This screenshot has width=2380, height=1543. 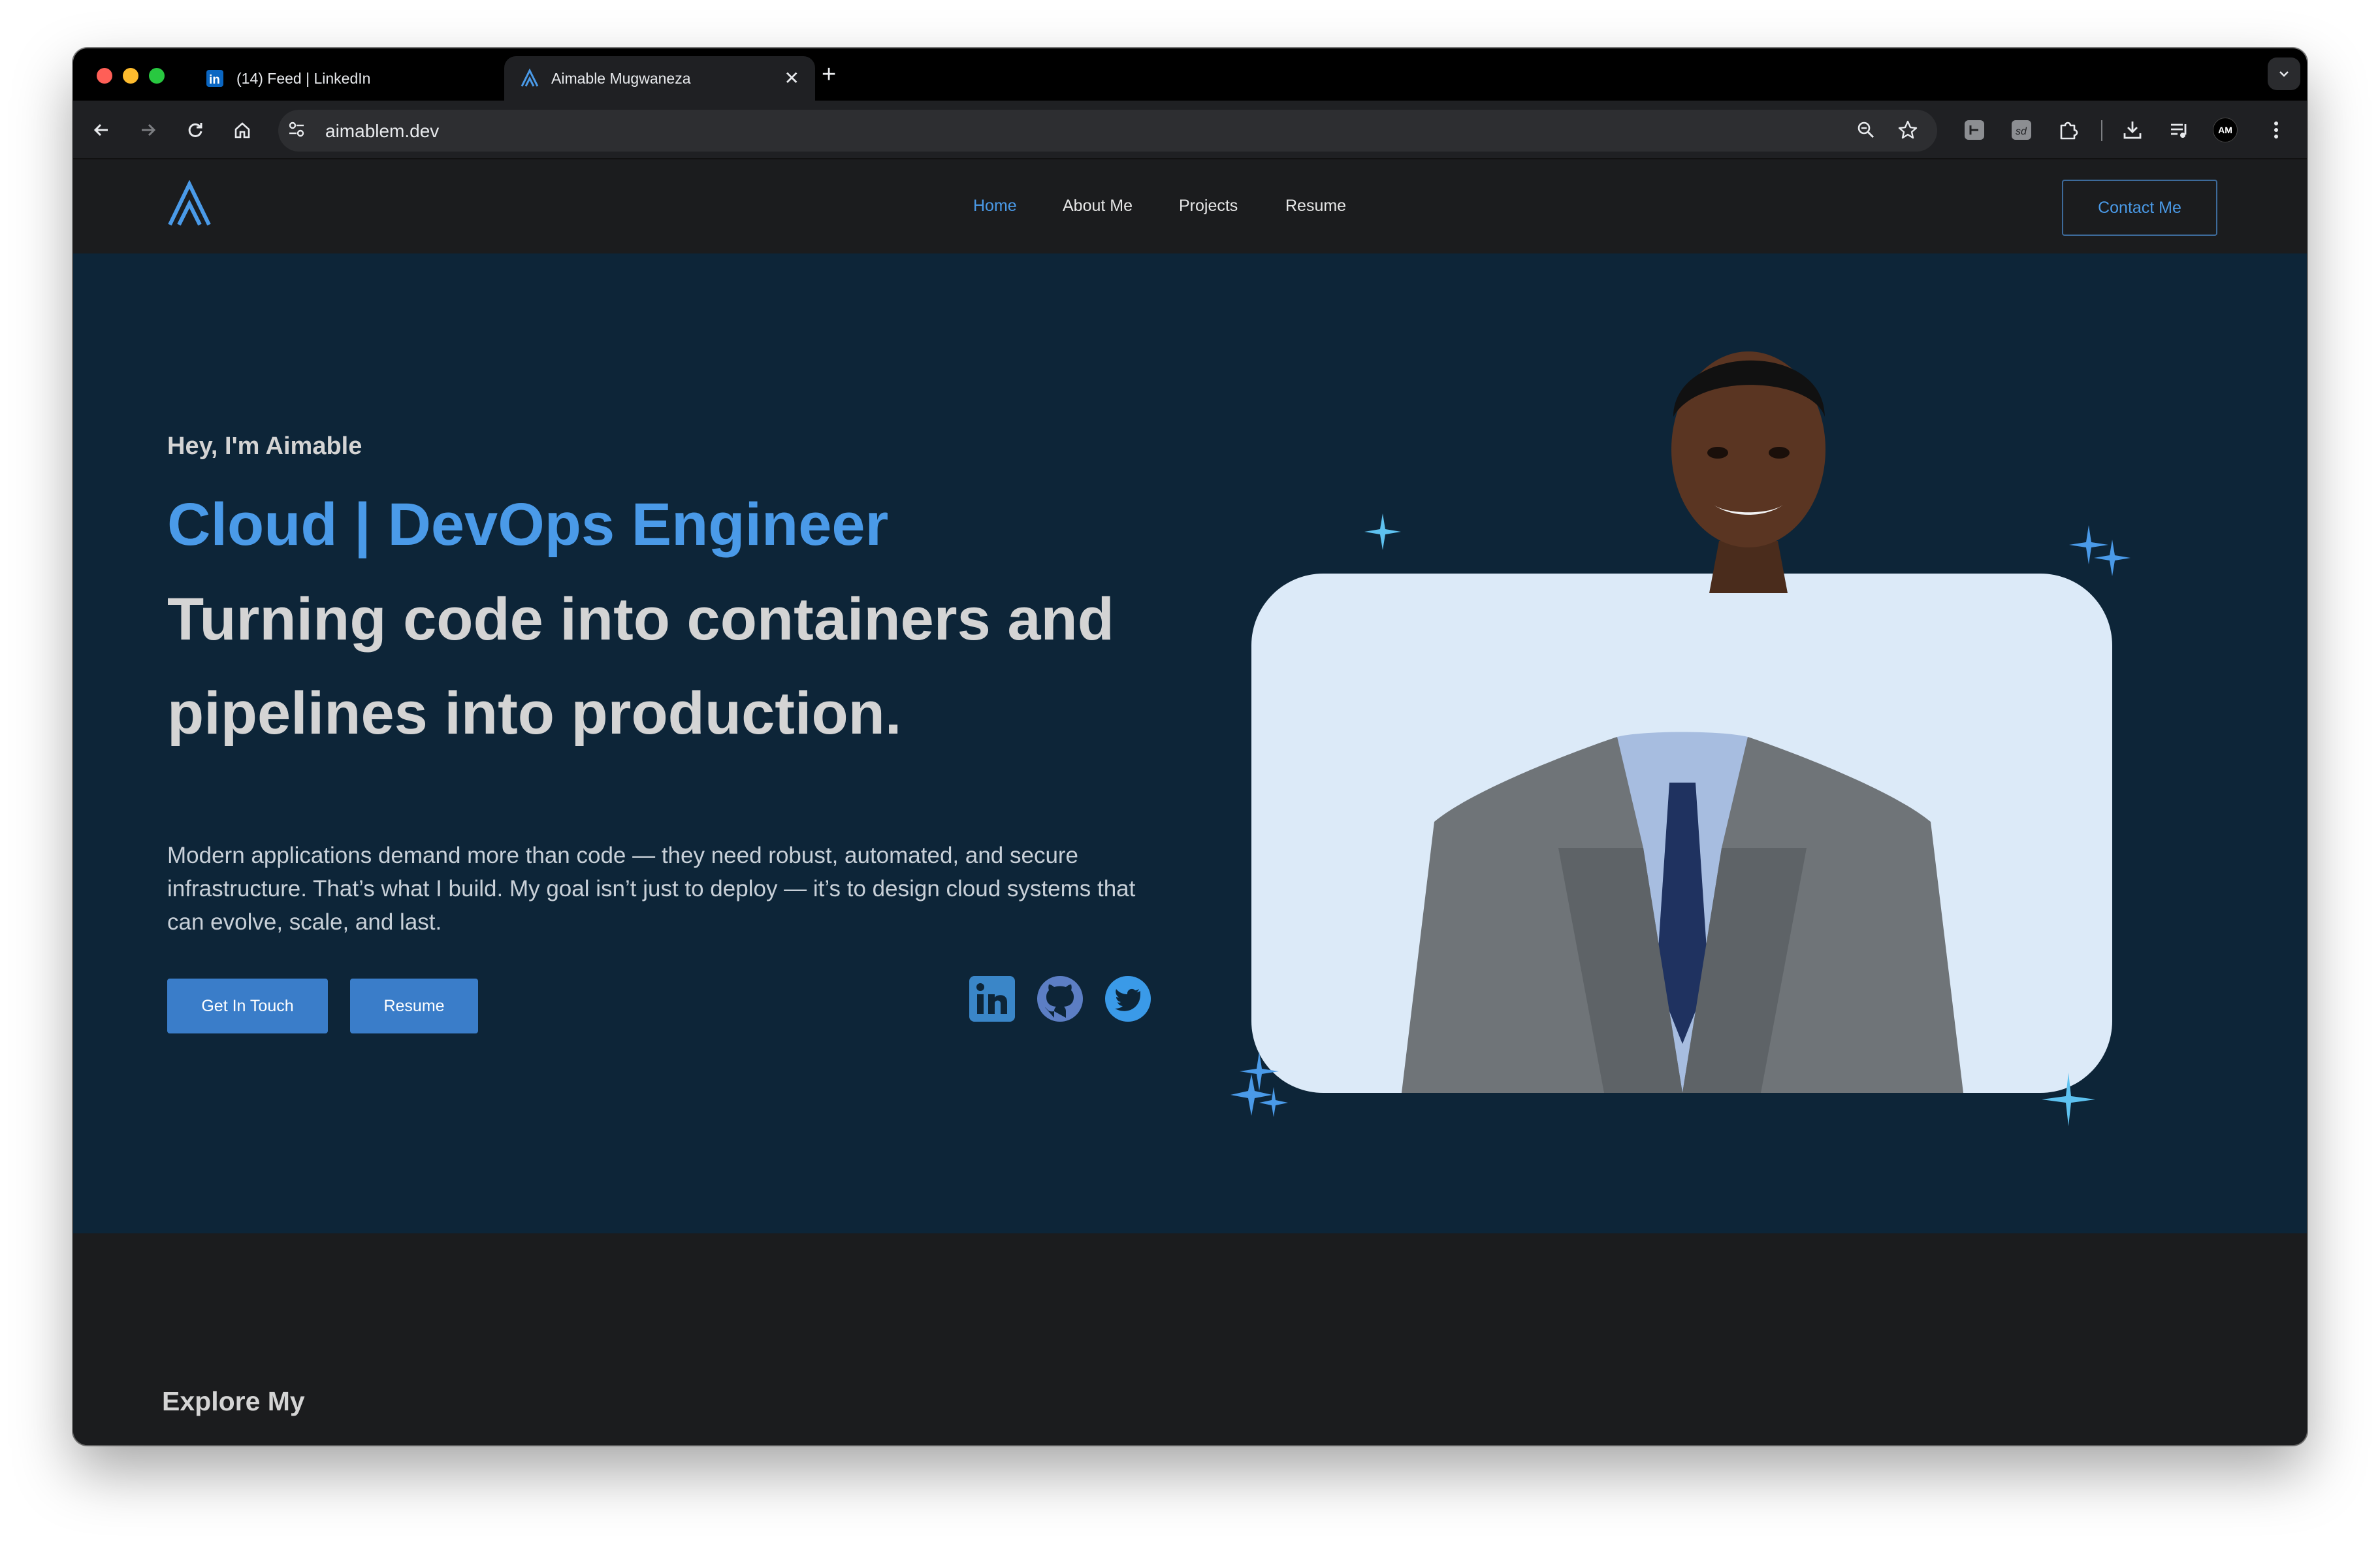 I want to click on section-heading: Explore My, so click(x=233, y=1401).